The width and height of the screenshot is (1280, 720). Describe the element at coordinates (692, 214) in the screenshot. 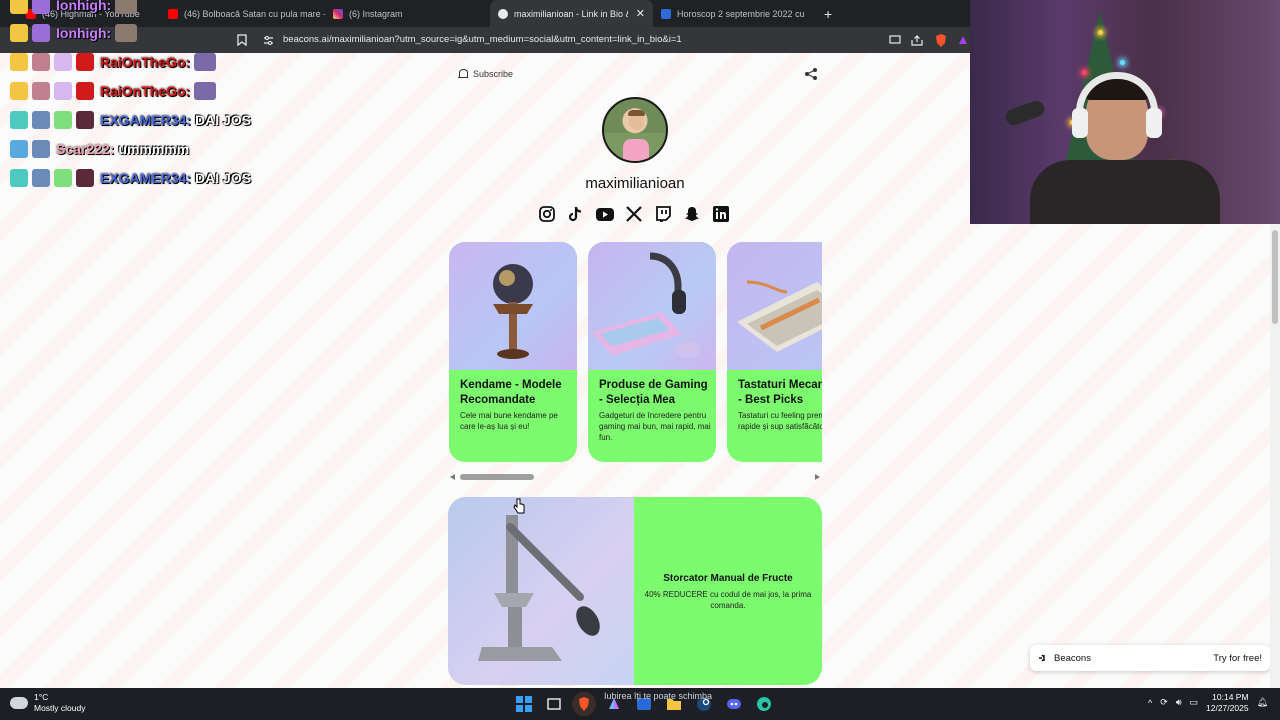

I see `snapchat-icon` at that location.